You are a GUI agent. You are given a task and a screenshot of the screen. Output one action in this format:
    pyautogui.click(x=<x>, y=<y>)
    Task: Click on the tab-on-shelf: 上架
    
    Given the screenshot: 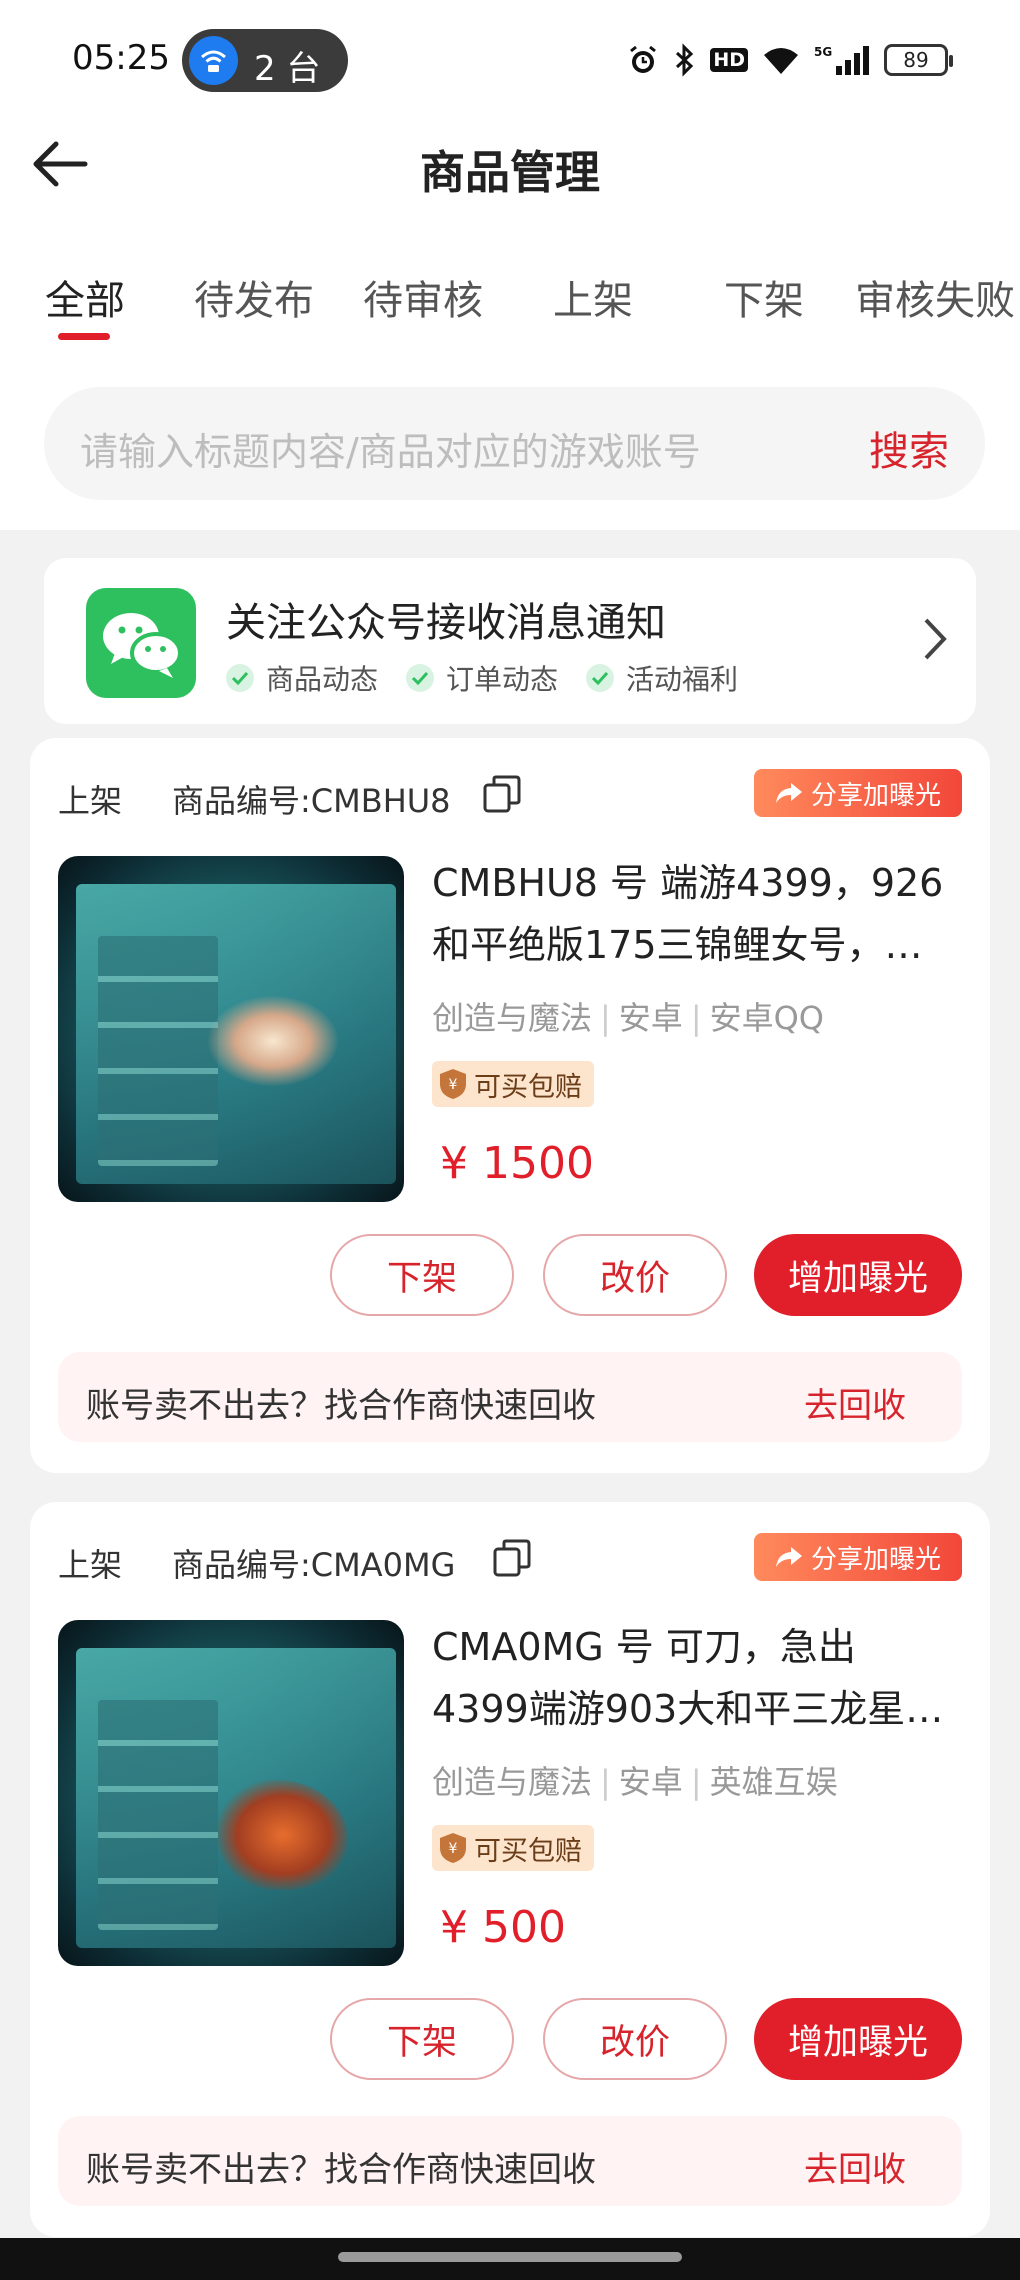 What is the action you would take?
    pyautogui.click(x=593, y=297)
    